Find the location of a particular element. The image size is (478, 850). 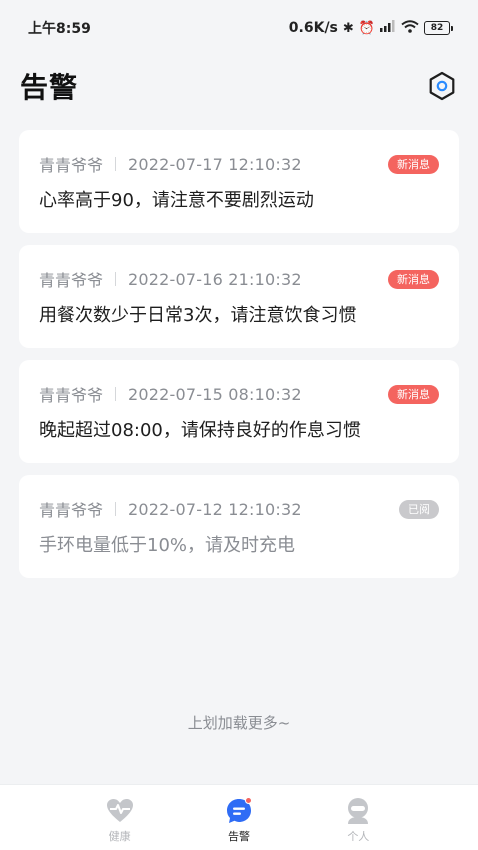

battery-icon: 82 is located at coordinates (438, 28).